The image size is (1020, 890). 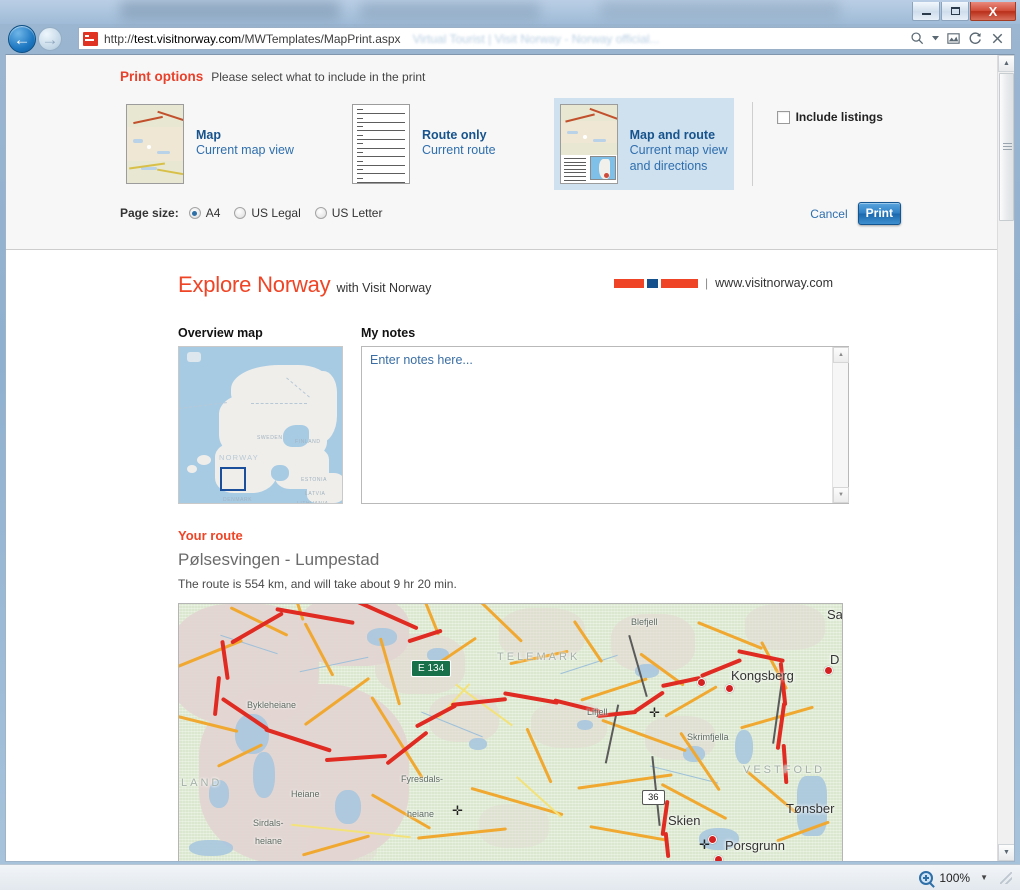 I want to click on print-option-map-title: Map, so click(x=208, y=135).